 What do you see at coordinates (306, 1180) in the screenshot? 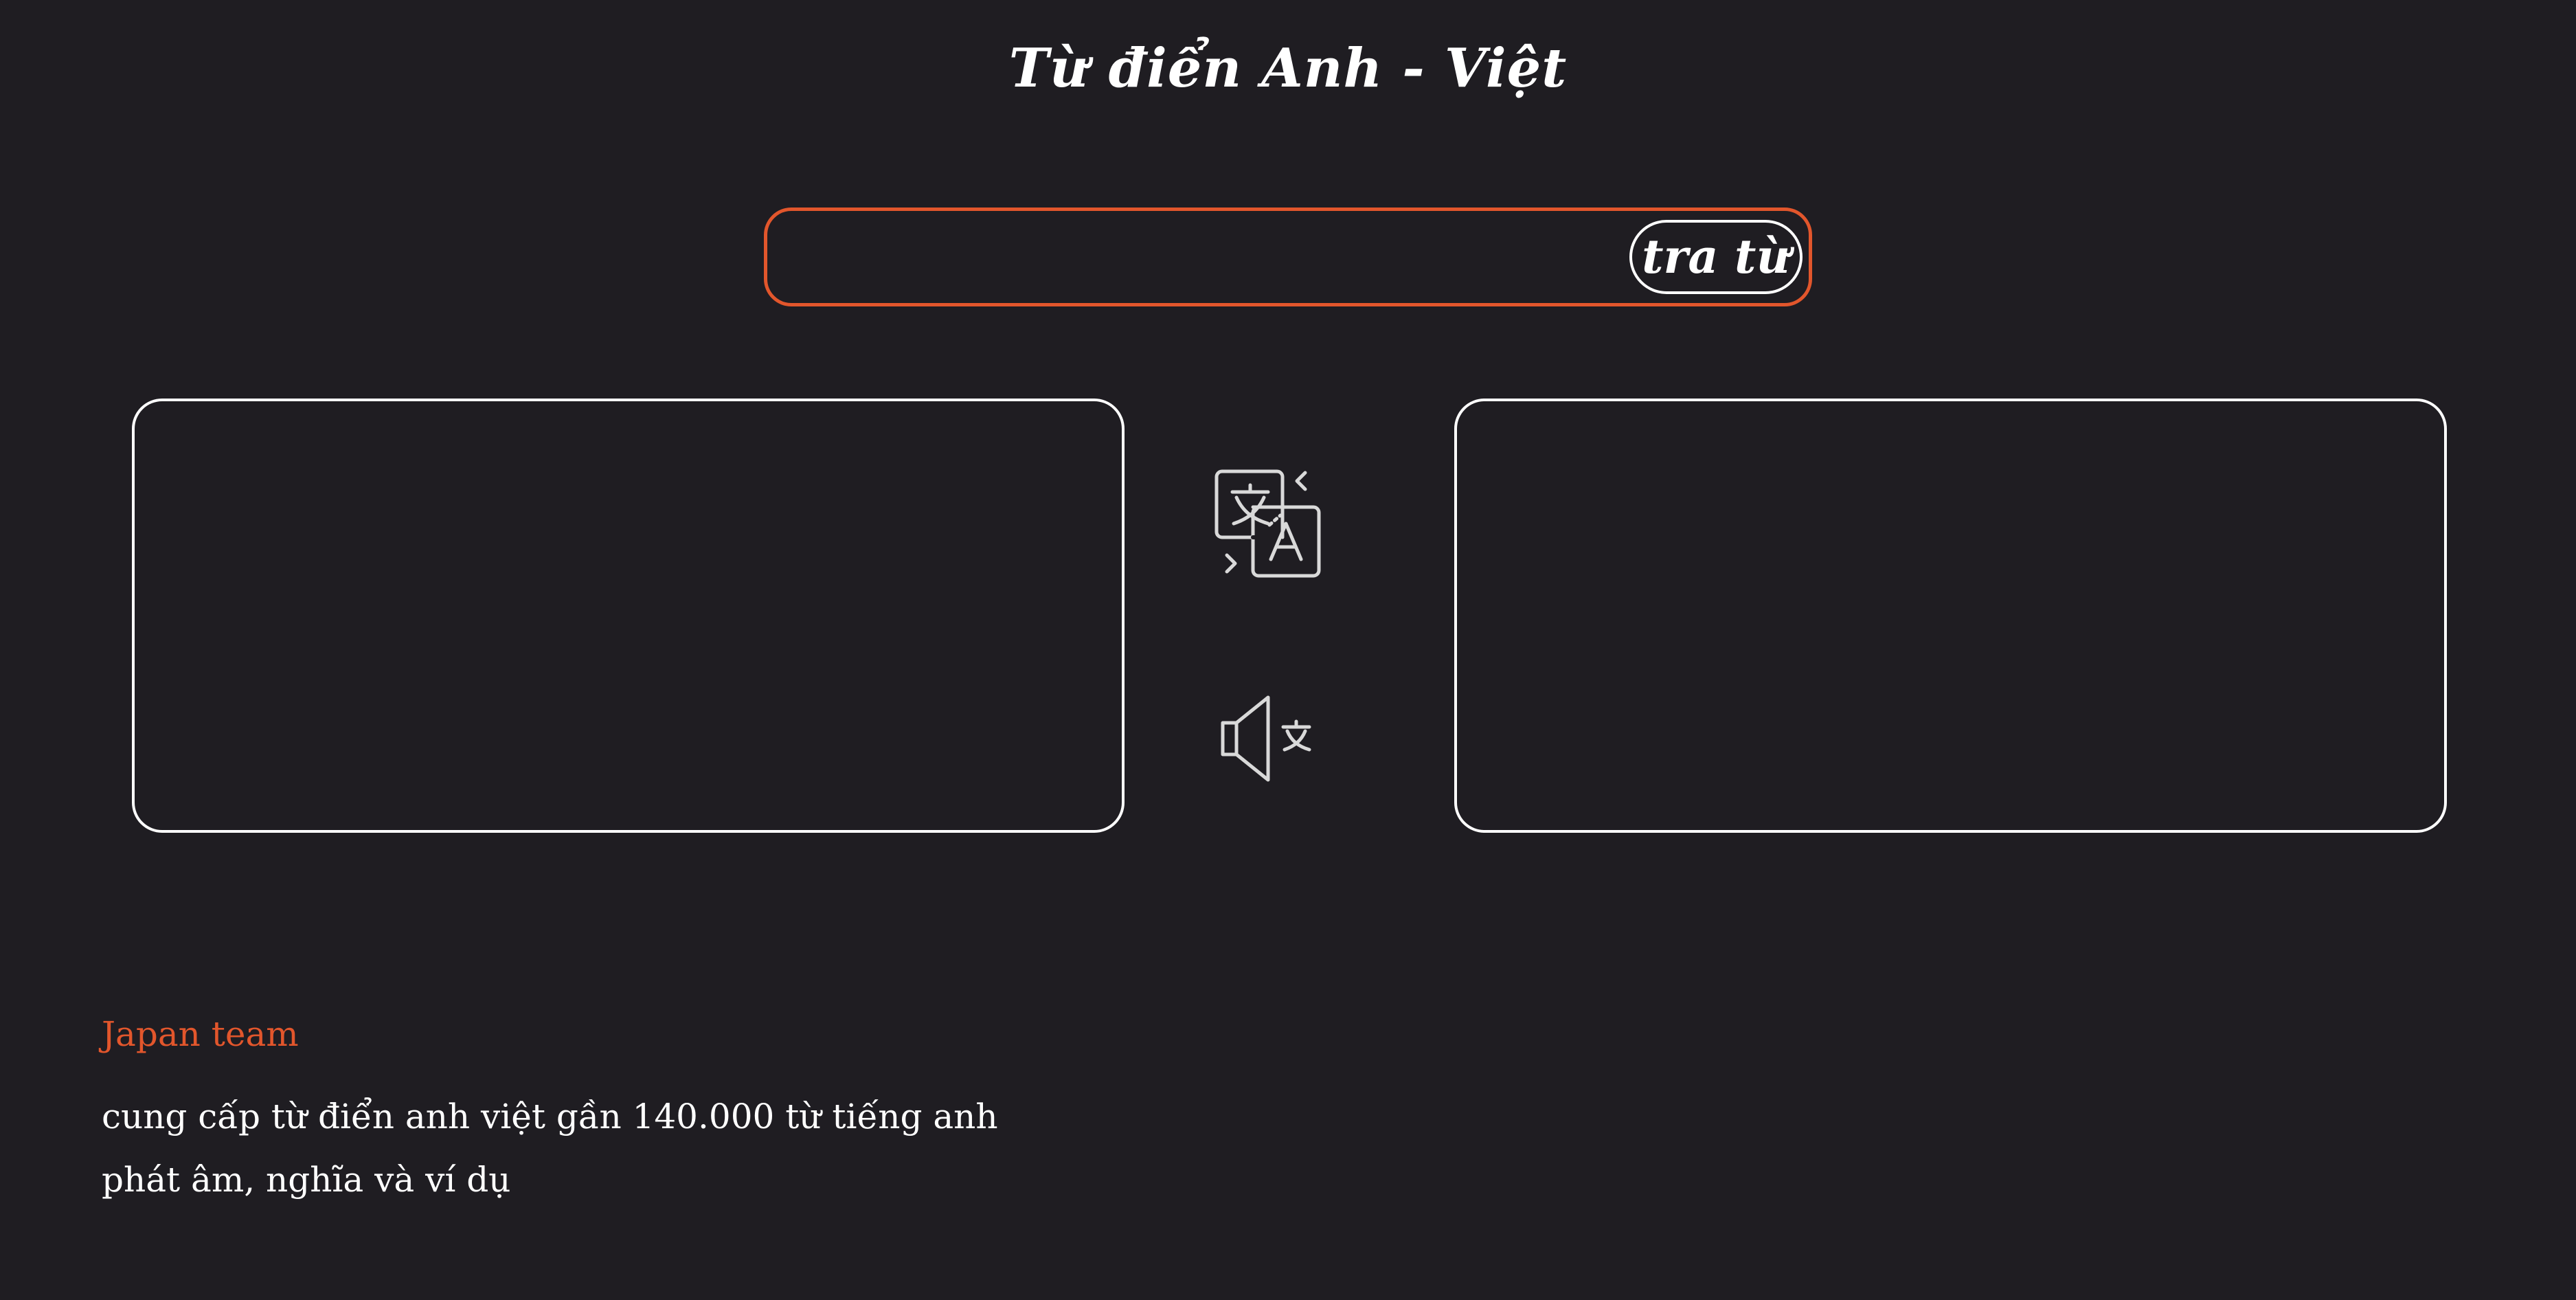
I see `footer-description-line: phát âm, nghĩa và ví dụ` at bounding box center [306, 1180].